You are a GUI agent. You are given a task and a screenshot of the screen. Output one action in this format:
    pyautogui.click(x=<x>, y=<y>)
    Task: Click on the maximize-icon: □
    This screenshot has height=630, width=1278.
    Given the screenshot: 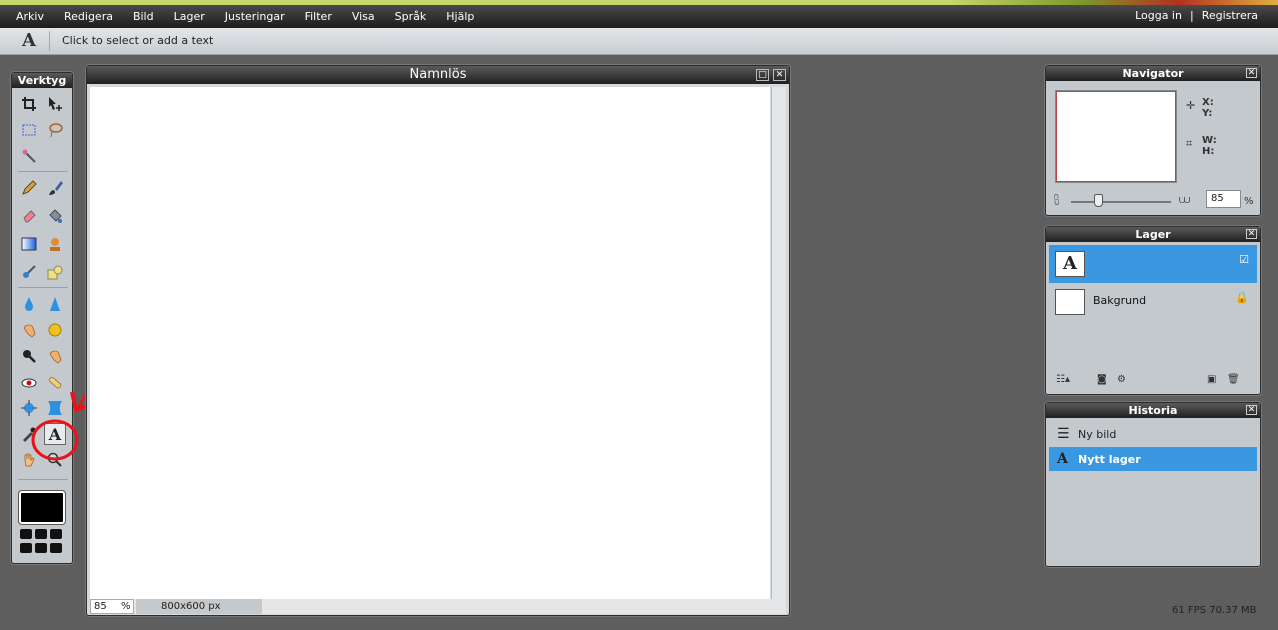 What is the action you would take?
    pyautogui.click(x=762, y=75)
    